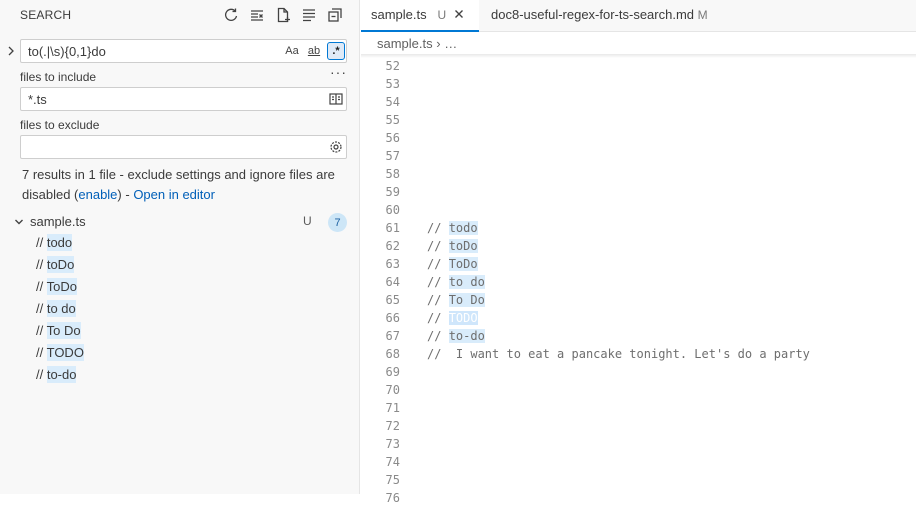 Image resolution: width=916 pixels, height=507 pixels. I want to click on match-text: ToDo, so click(61, 286).